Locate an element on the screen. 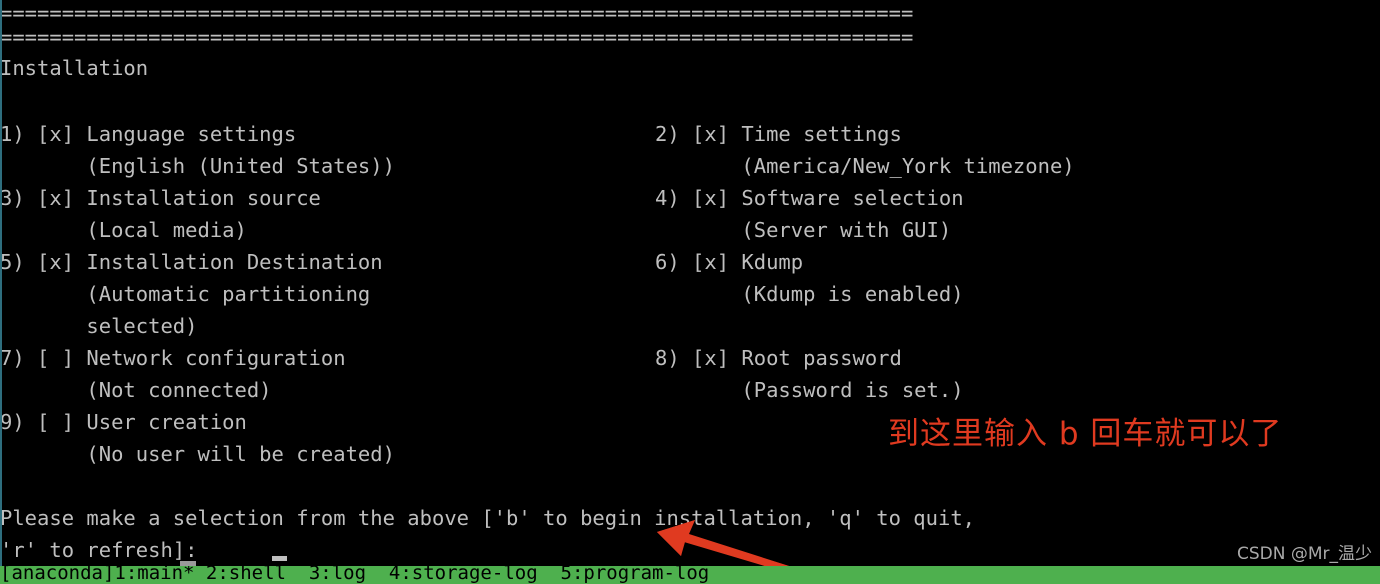  menu-item-3-detail: (Local media) is located at coordinates (123, 230).